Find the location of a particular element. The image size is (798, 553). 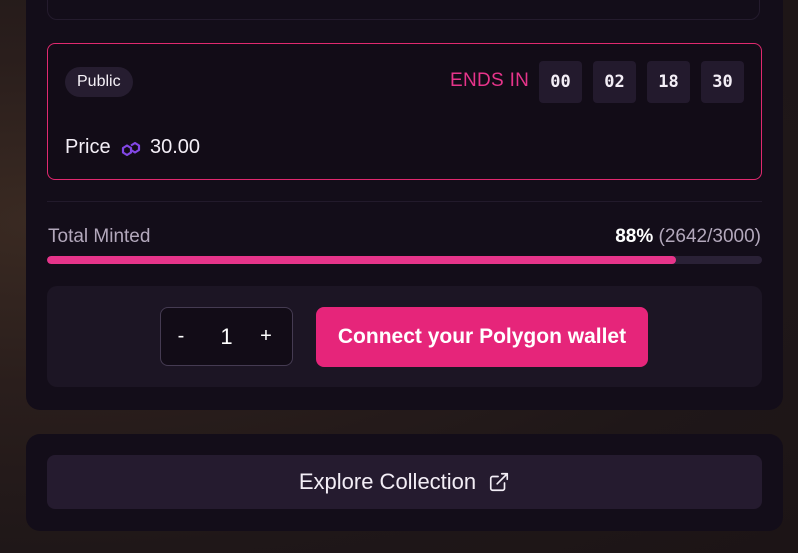

decrease-quantity-button: - is located at coordinates (181, 336).